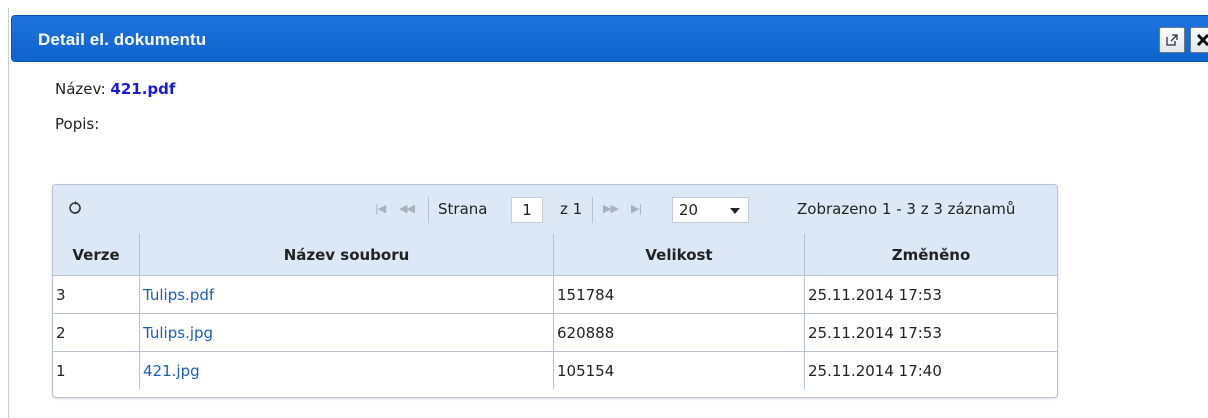 Image resolution: width=1208 pixels, height=418 pixels. Describe the element at coordinates (407, 208) in the screenshot. I see `prev-page-icon: ◀◀` at that location.